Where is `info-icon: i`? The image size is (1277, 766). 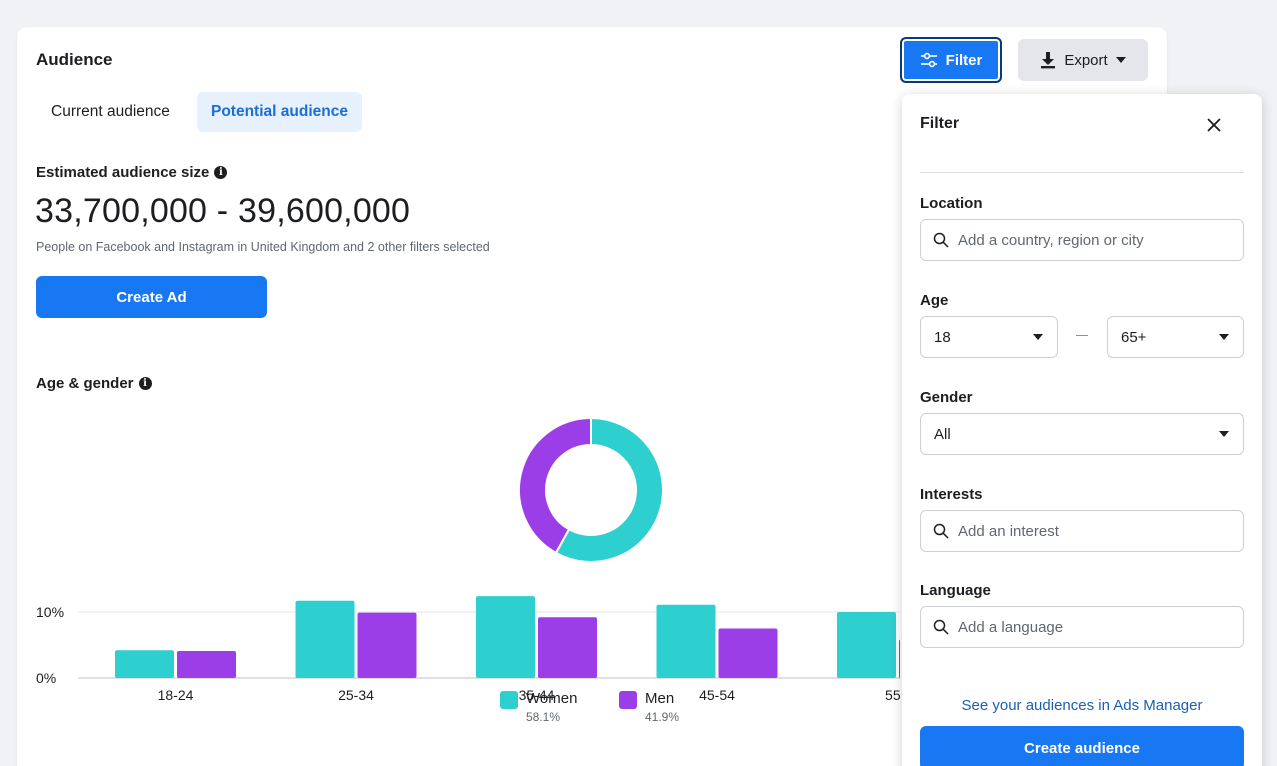 info-icon: i is located at coordinates (221, 172).